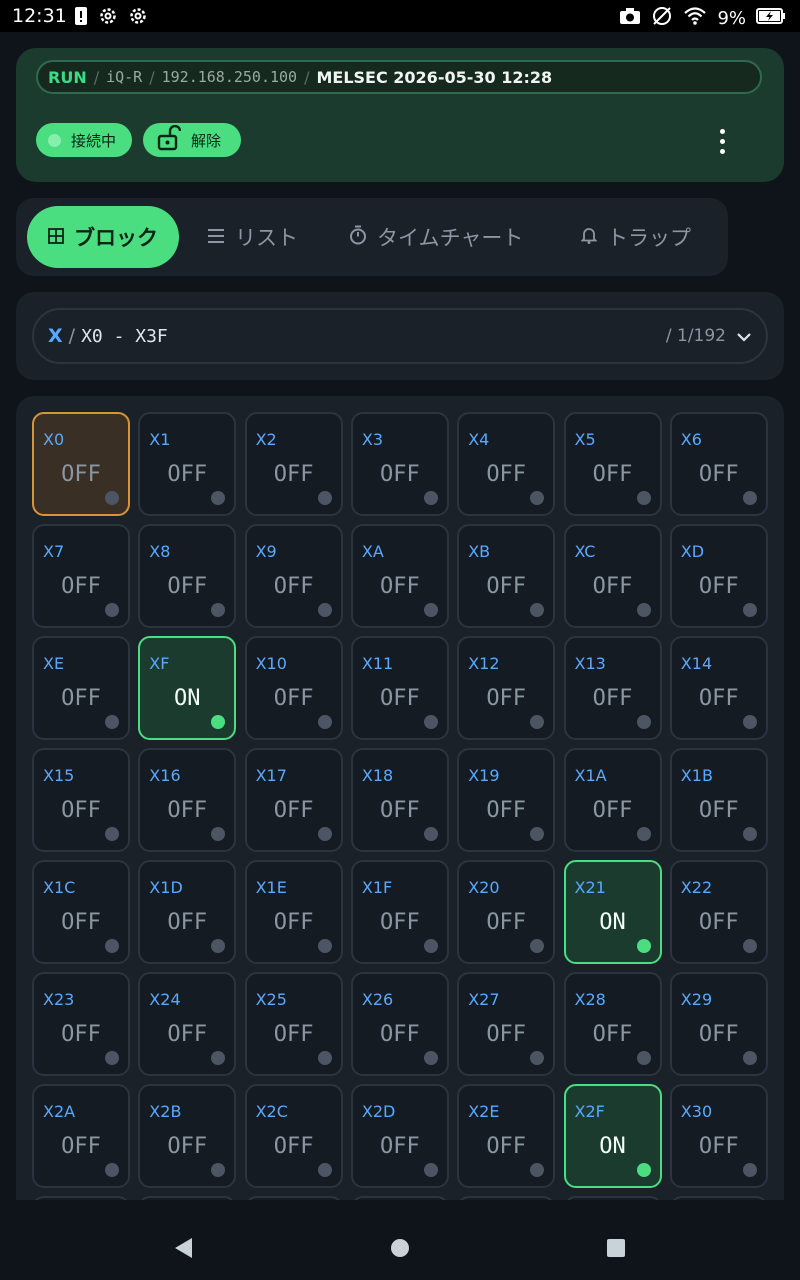 The width and height of the screenshot is (800, 1280). I want to click on device-cell-x27: X27 OFF, so click(506, 1024).